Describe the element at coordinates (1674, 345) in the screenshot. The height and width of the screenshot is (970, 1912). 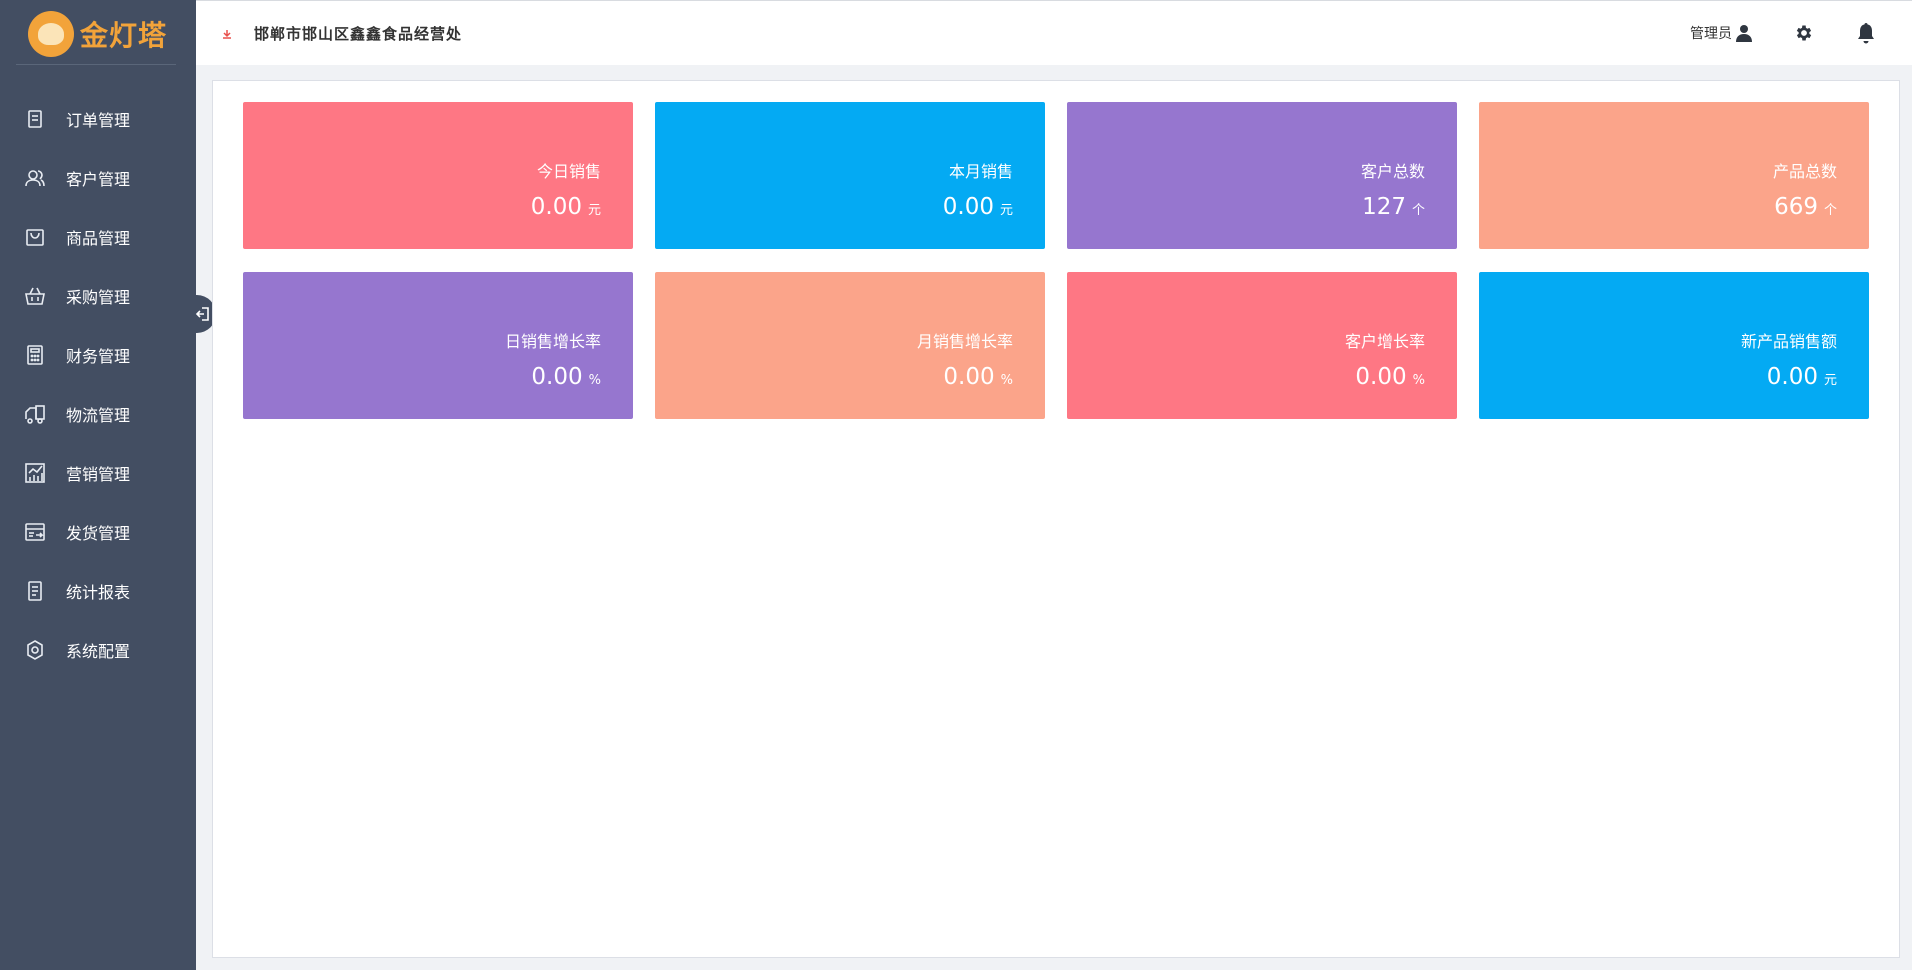
I see `stat-card-new-product-sales: 新产品销售额 0.00 元` at that location.